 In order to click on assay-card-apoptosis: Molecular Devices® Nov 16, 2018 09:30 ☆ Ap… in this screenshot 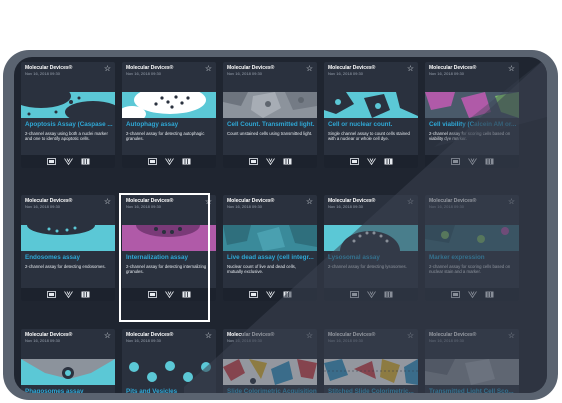, I will do `click(68, 115)`.